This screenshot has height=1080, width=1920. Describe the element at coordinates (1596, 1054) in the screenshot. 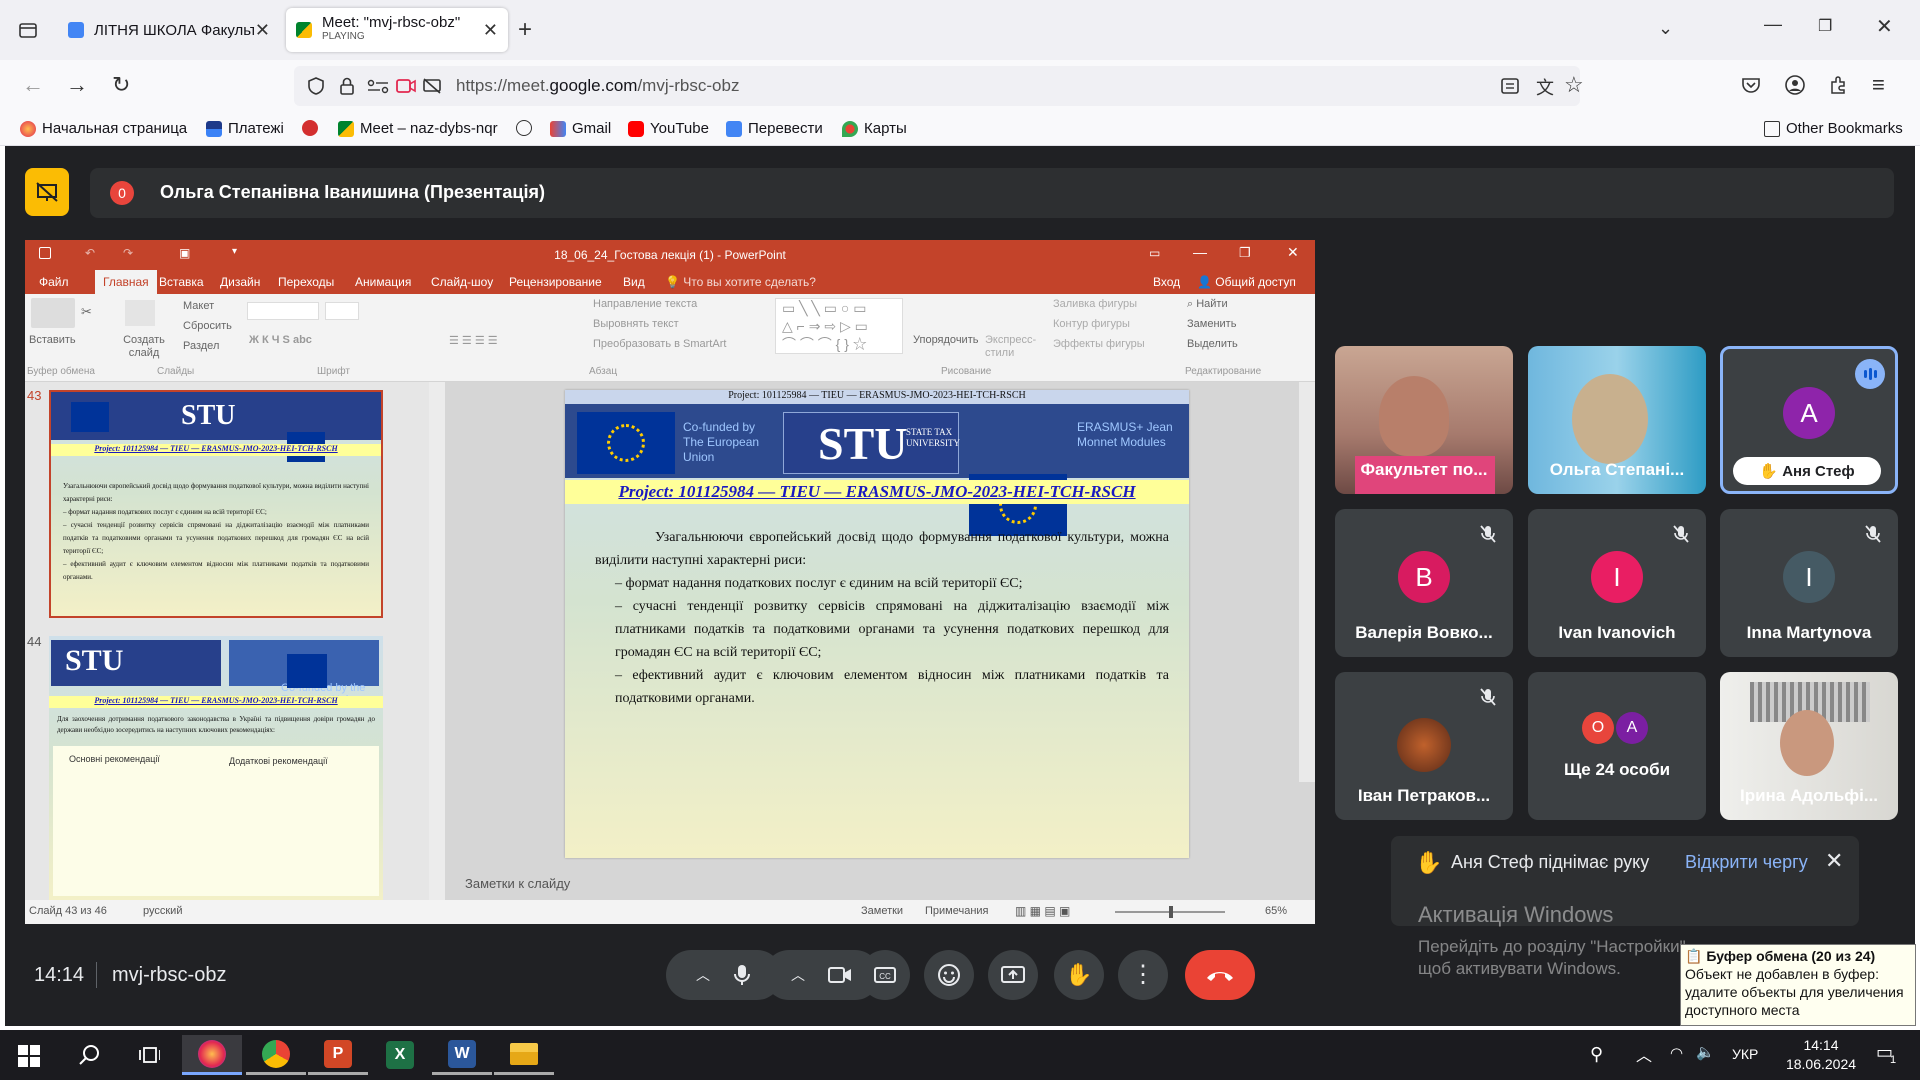

I see `people-icon: ⚲` at that location.